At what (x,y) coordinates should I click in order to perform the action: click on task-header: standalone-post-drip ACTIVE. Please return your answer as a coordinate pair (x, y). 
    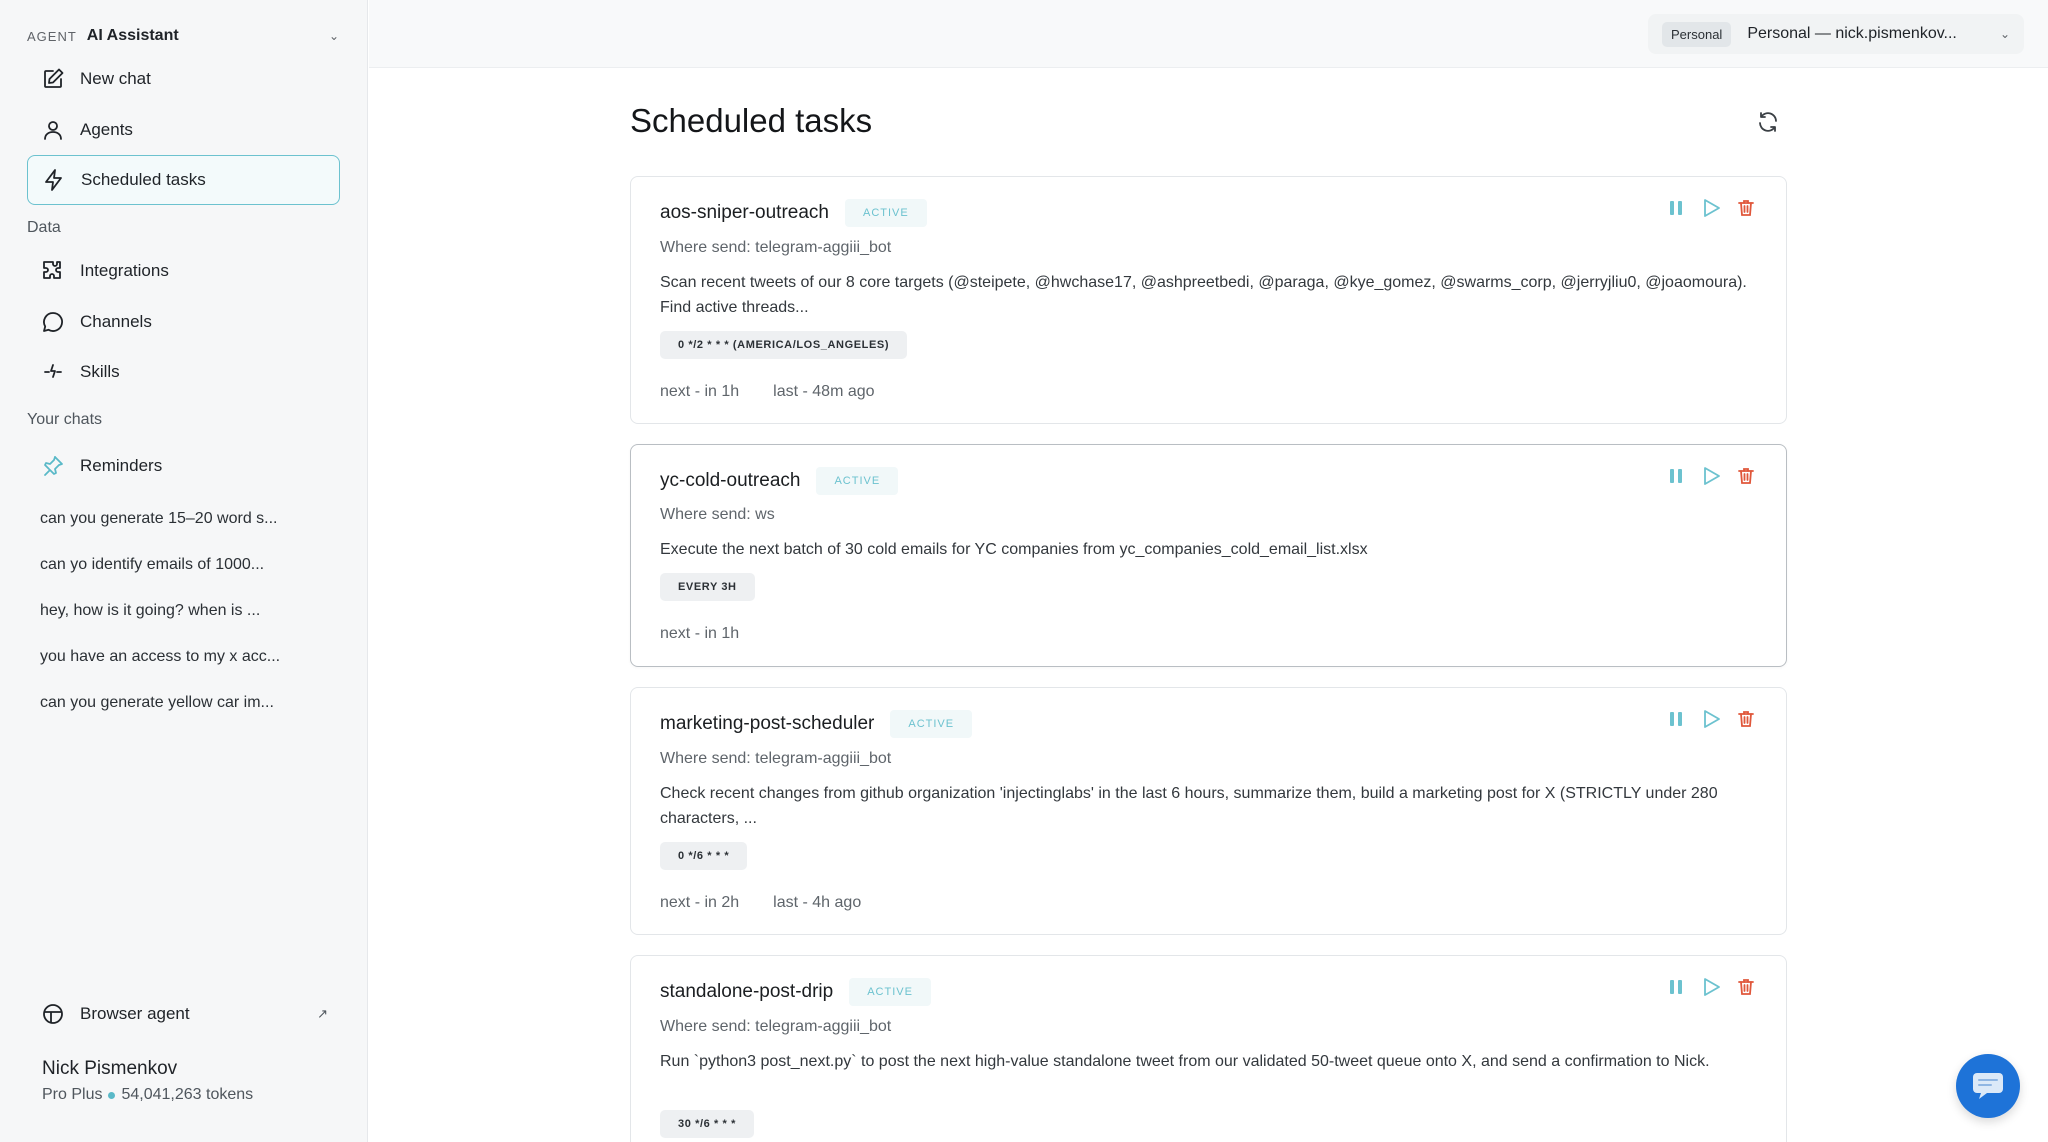
    Looking at the image, I should click on (795, 992).